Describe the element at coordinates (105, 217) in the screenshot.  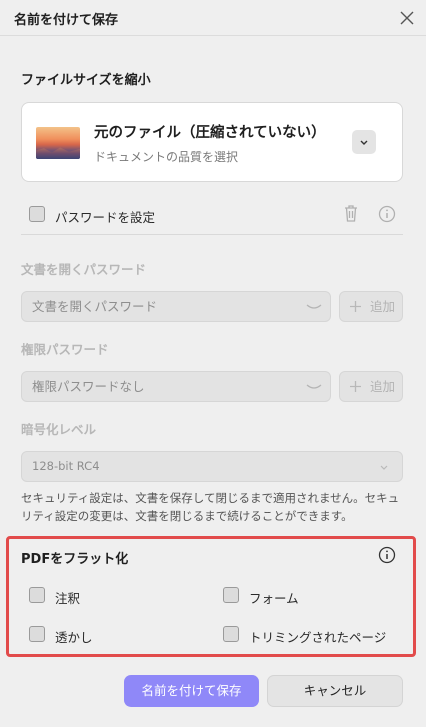
I see `set-password-label: パスワードを設定` at that location.